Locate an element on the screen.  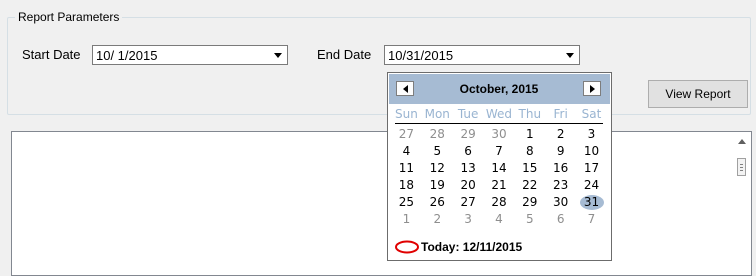
calendar-day: 18 is located at coordinates (406, 185).